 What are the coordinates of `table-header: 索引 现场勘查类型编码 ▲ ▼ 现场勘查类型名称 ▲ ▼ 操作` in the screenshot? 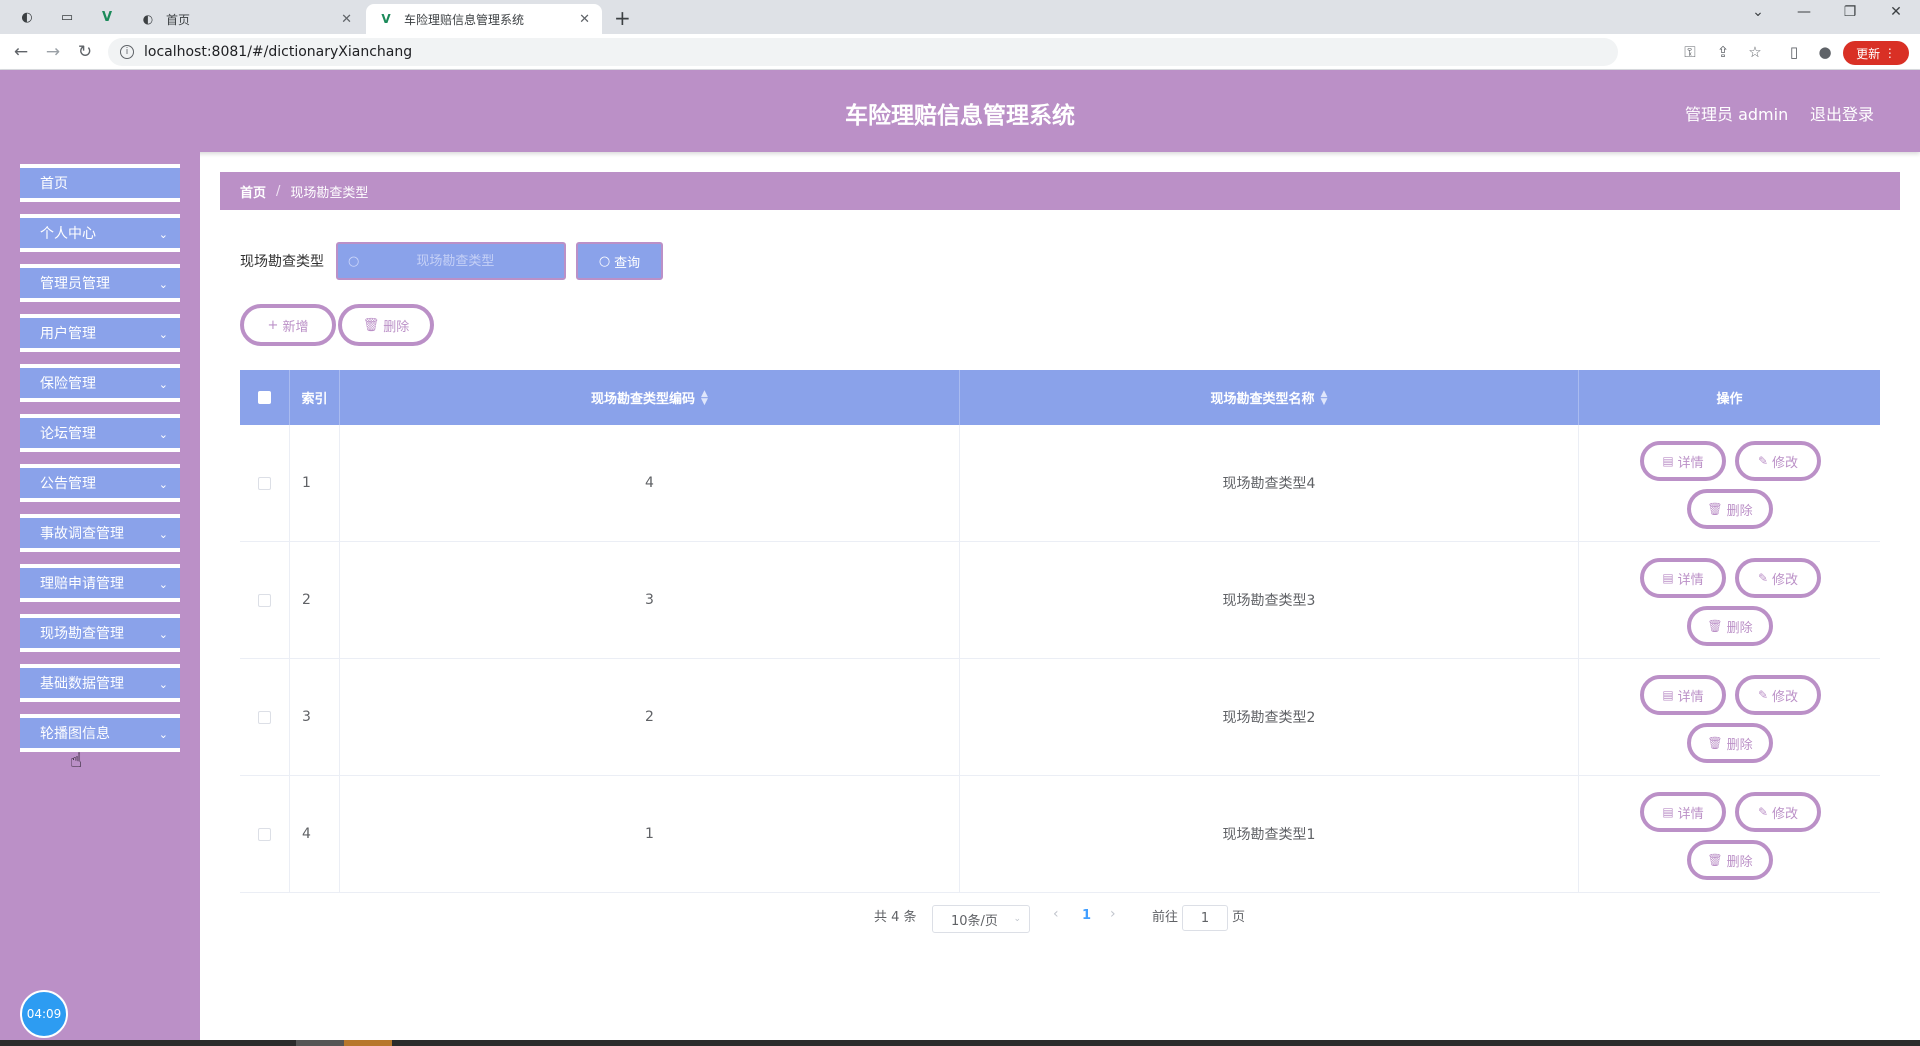 It's located at (1060, 397).